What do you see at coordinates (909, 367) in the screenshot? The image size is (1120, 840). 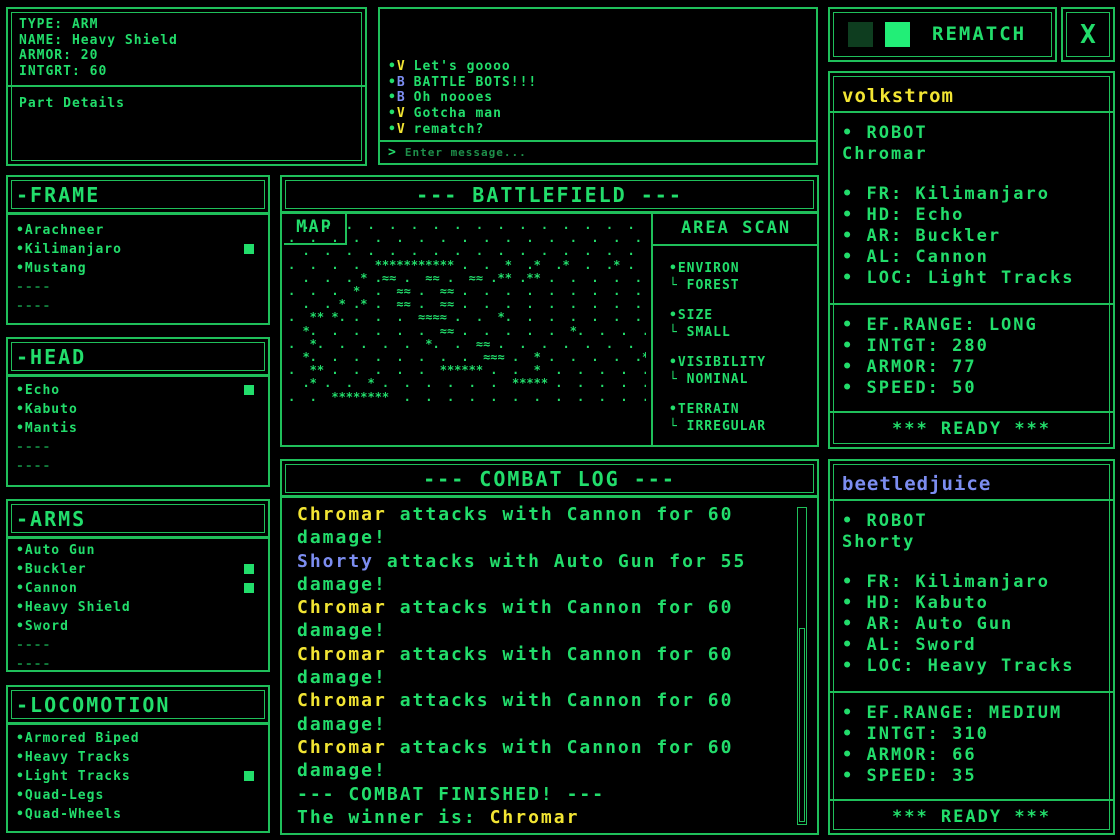 I see `player1-stat: • ARMOR: 77` at bounding box center [909, 367].